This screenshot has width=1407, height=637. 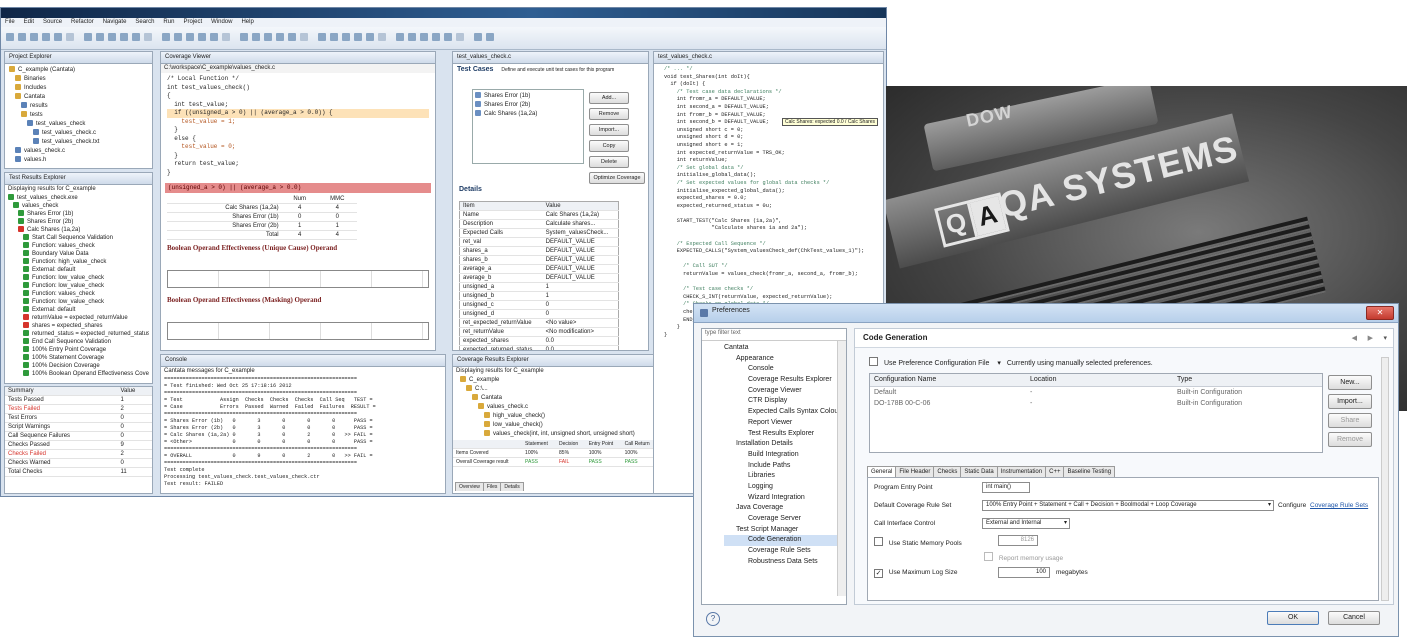 I want to click on use-pref-dropdown-icon: ▾, so click(x=999, y=363).